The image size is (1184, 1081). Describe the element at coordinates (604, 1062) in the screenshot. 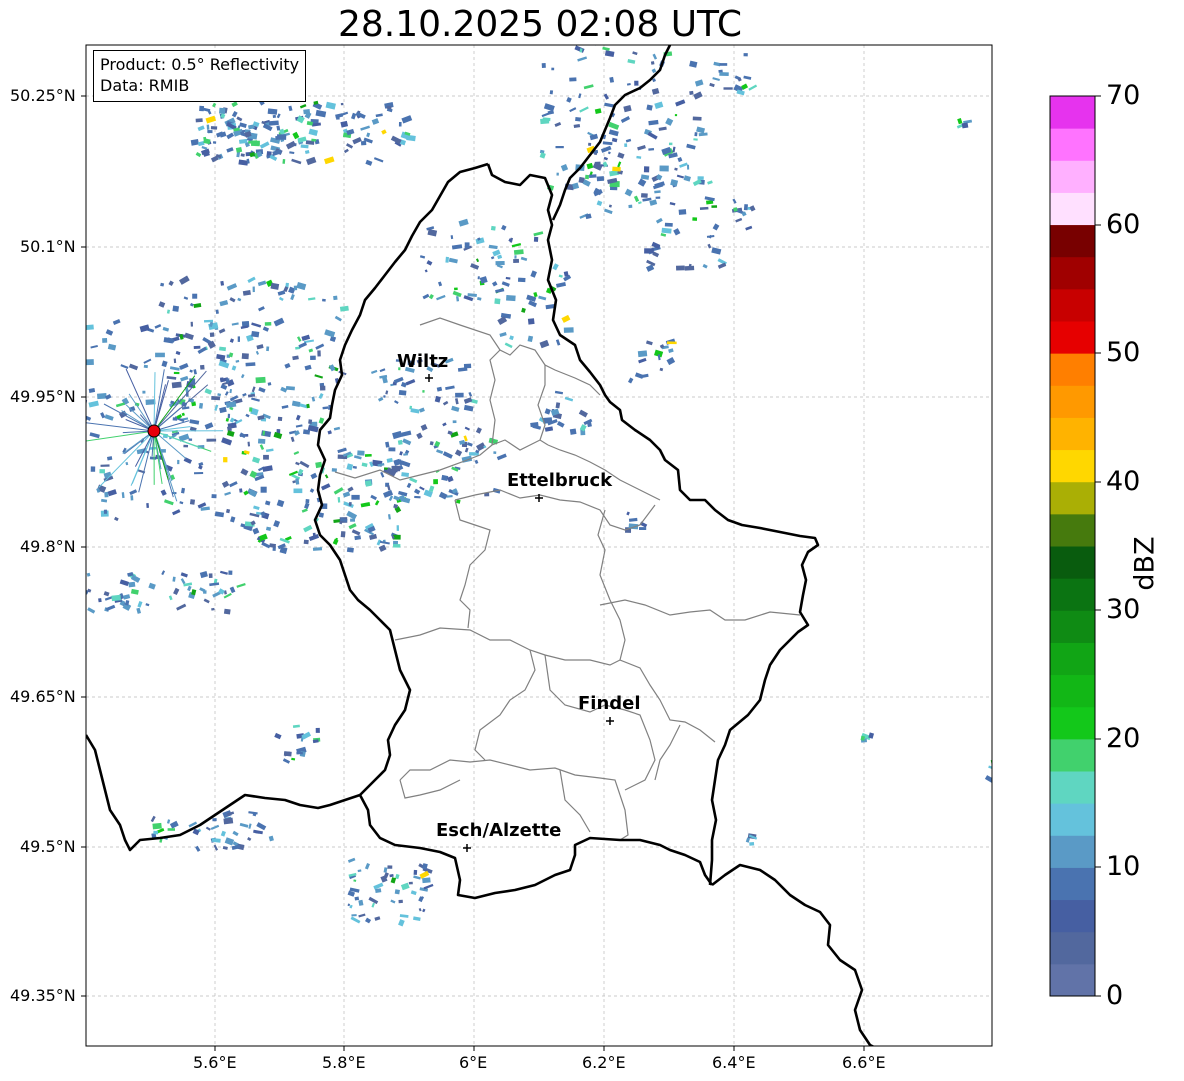

I see `lon-tick-label: 6.2°E` at that location.